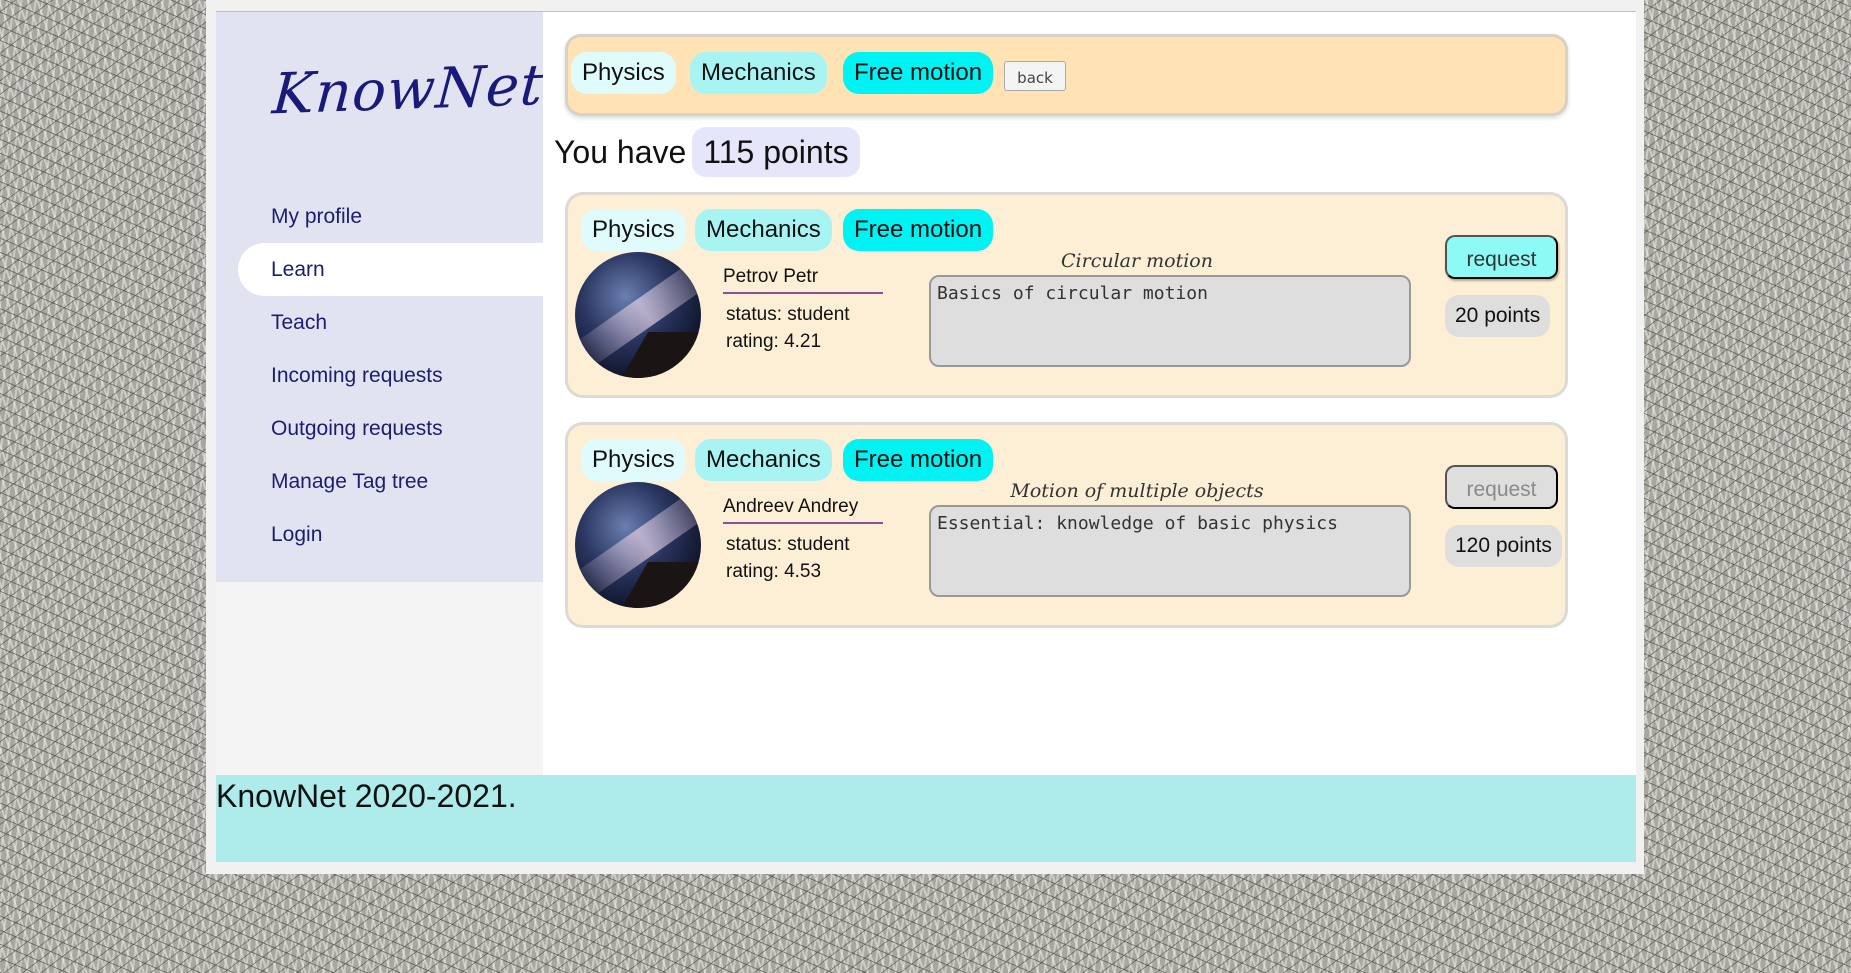  What do you see at coordinates (390, 269) in the screenshot?
I see `sidebar-item-learn: Learn` at bounding box center [390, 269].